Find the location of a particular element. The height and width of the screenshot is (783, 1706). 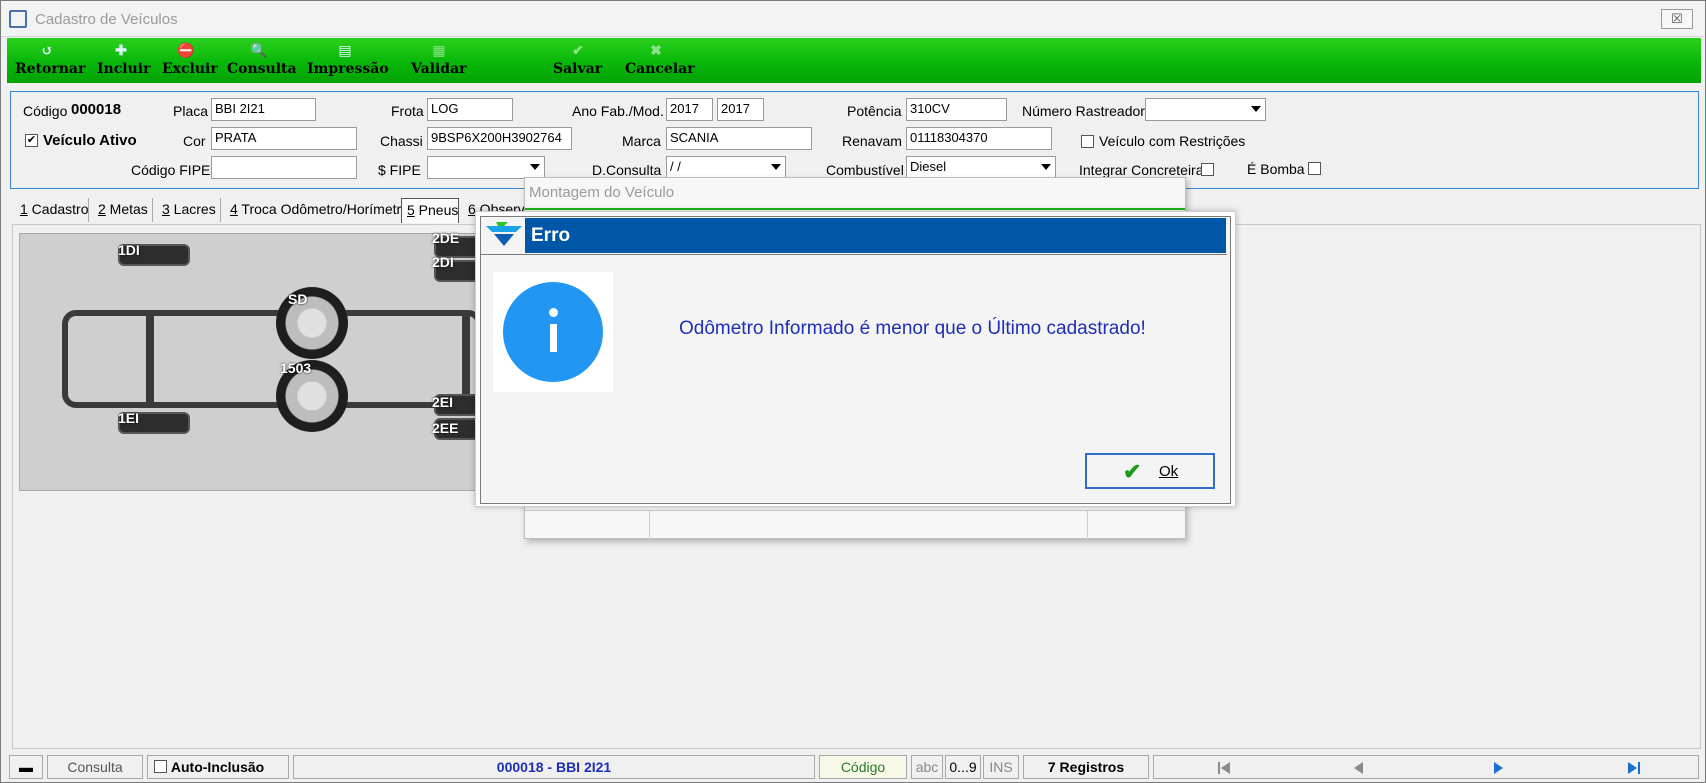

info-icon-dot is located at coordinates (553, 312).